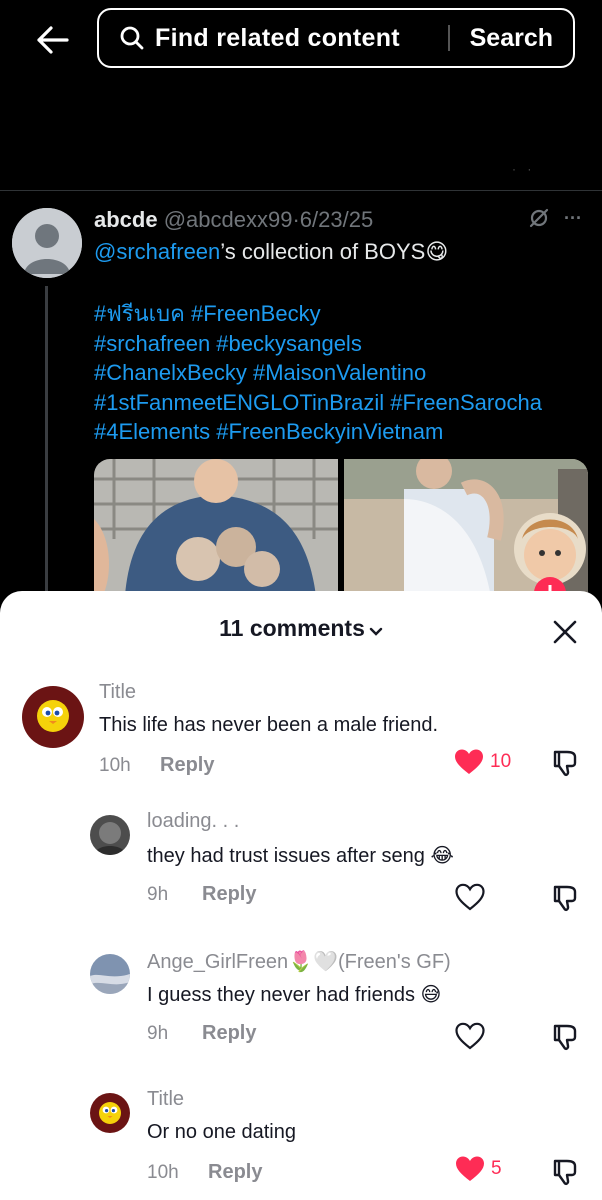  What do you see at coordinates (126, 219) in the screenshot?
I see `display-name: abcde` at bounding box center [126, 219].